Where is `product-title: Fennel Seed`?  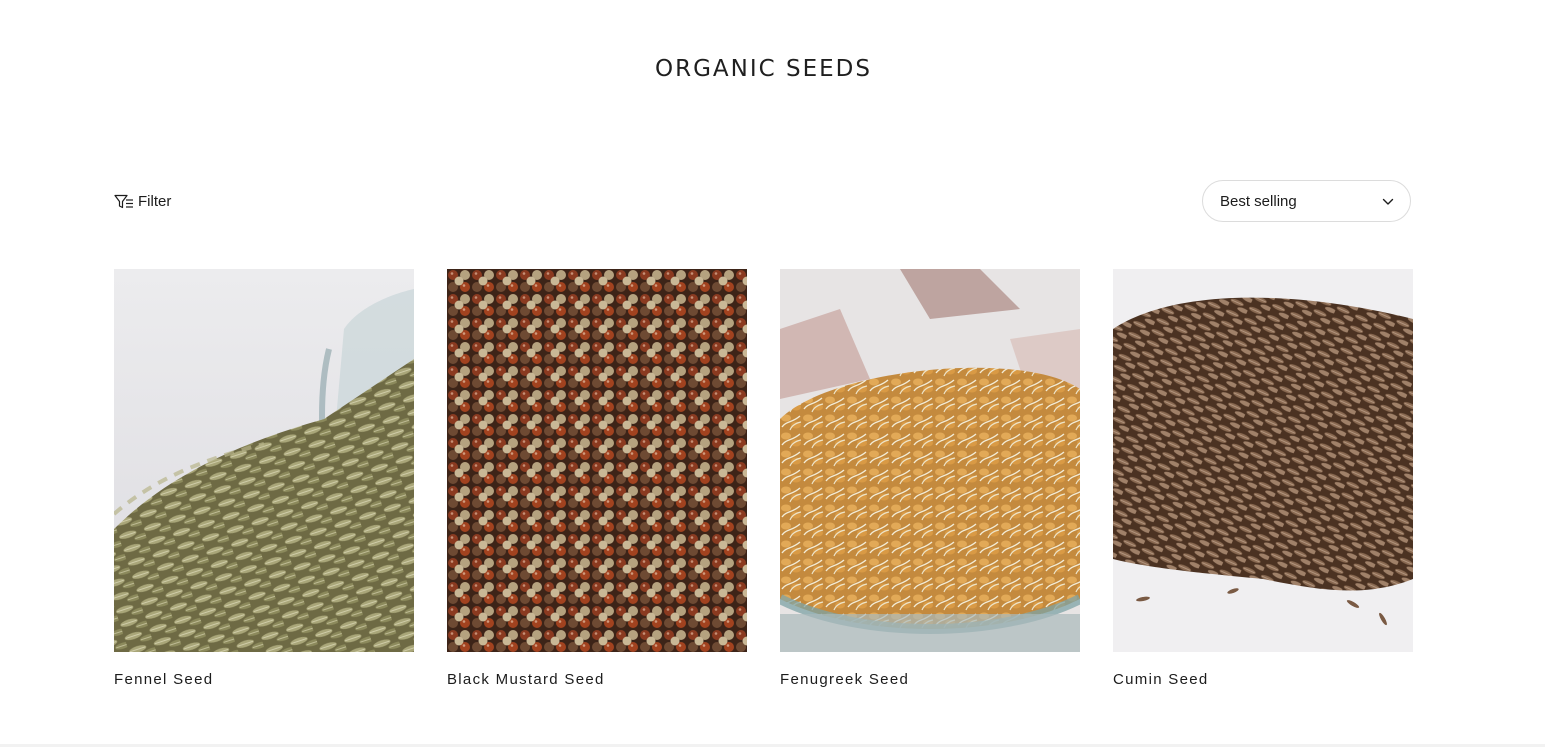
product-title: Fennel Seed is located at coordinates (264, 679).